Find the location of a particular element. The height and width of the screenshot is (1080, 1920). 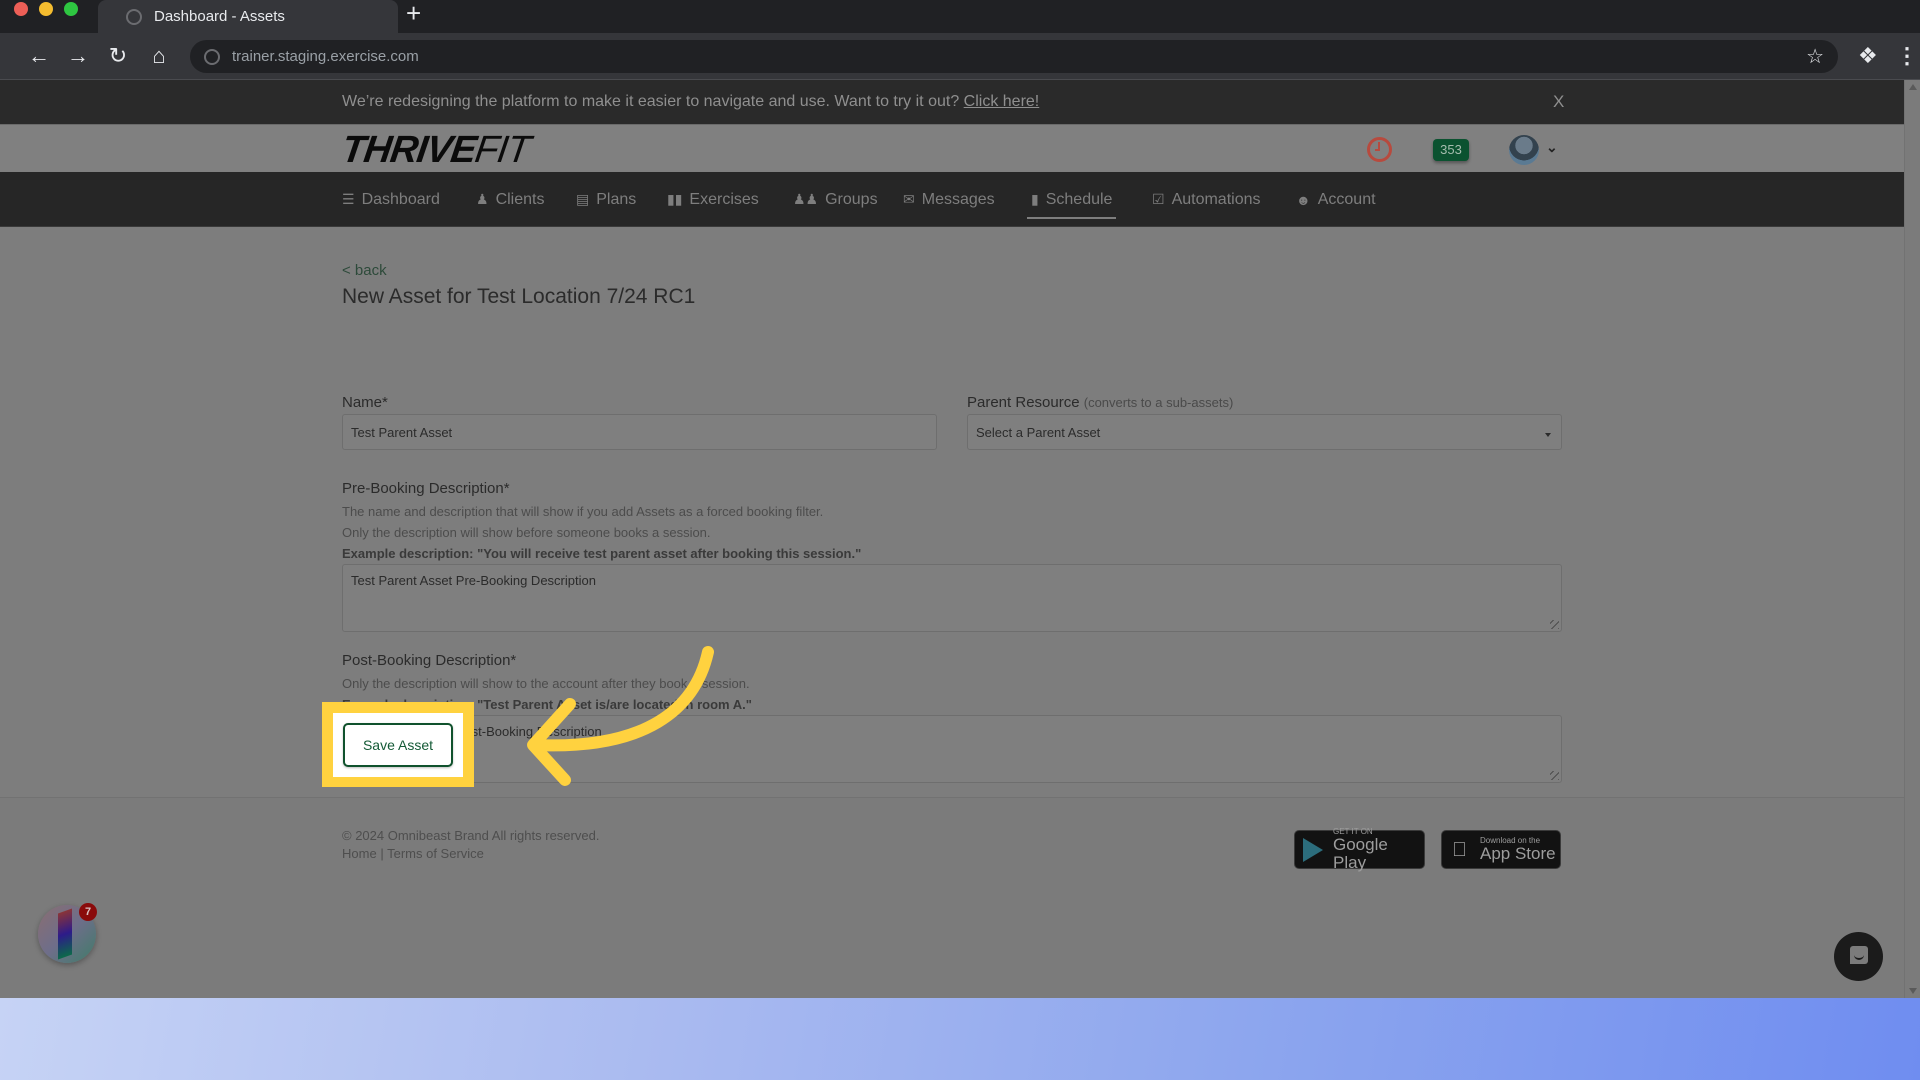

user-circle-icon: ☻ is located at coordinates (1303, 199).